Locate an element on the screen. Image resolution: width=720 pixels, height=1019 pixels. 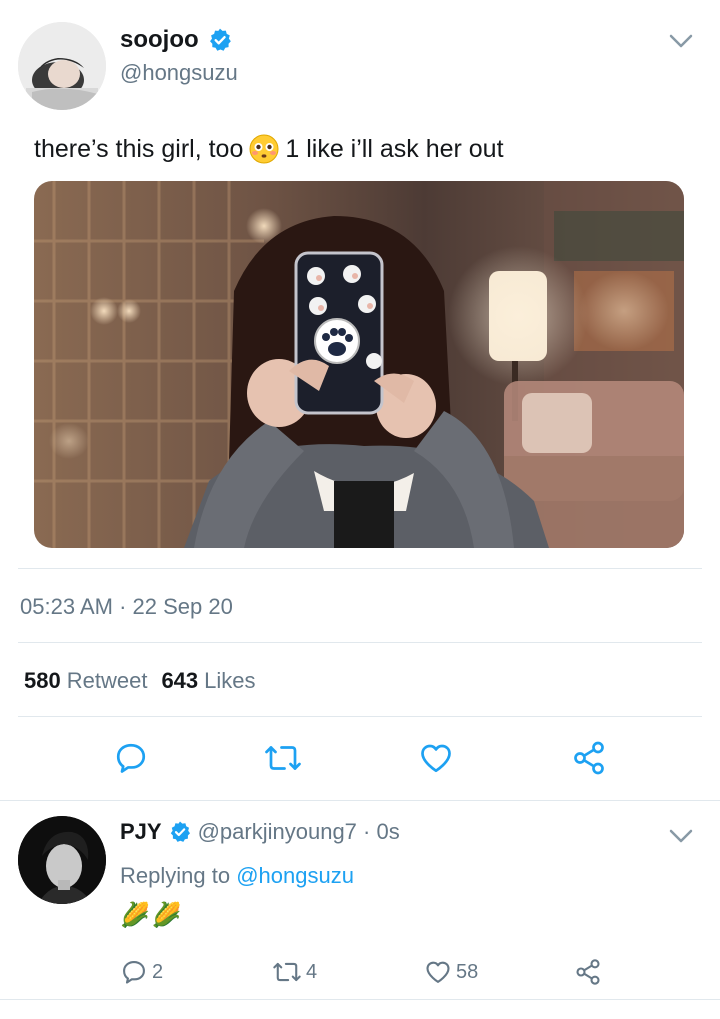
tweet-action-bar is located at coordinates (360, 758).